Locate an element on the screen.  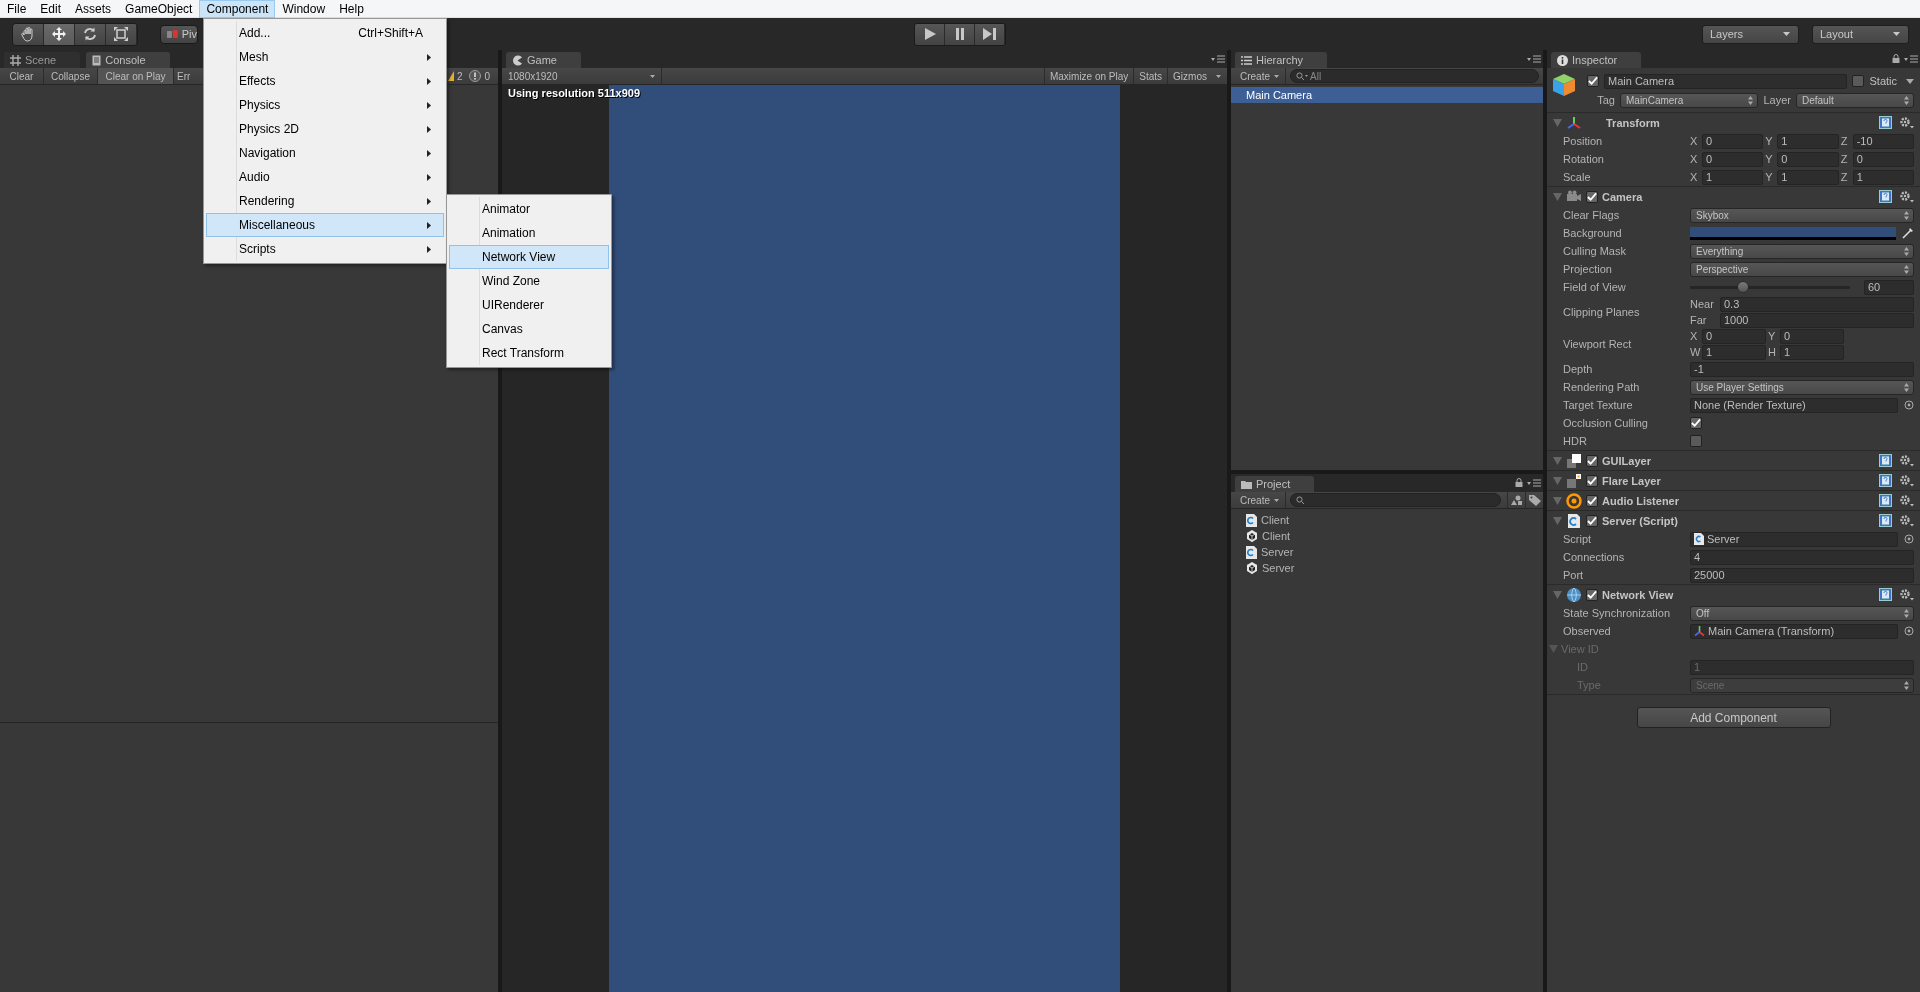
tag-dropdown: MainCamera is located at coordinates (1689, 100).